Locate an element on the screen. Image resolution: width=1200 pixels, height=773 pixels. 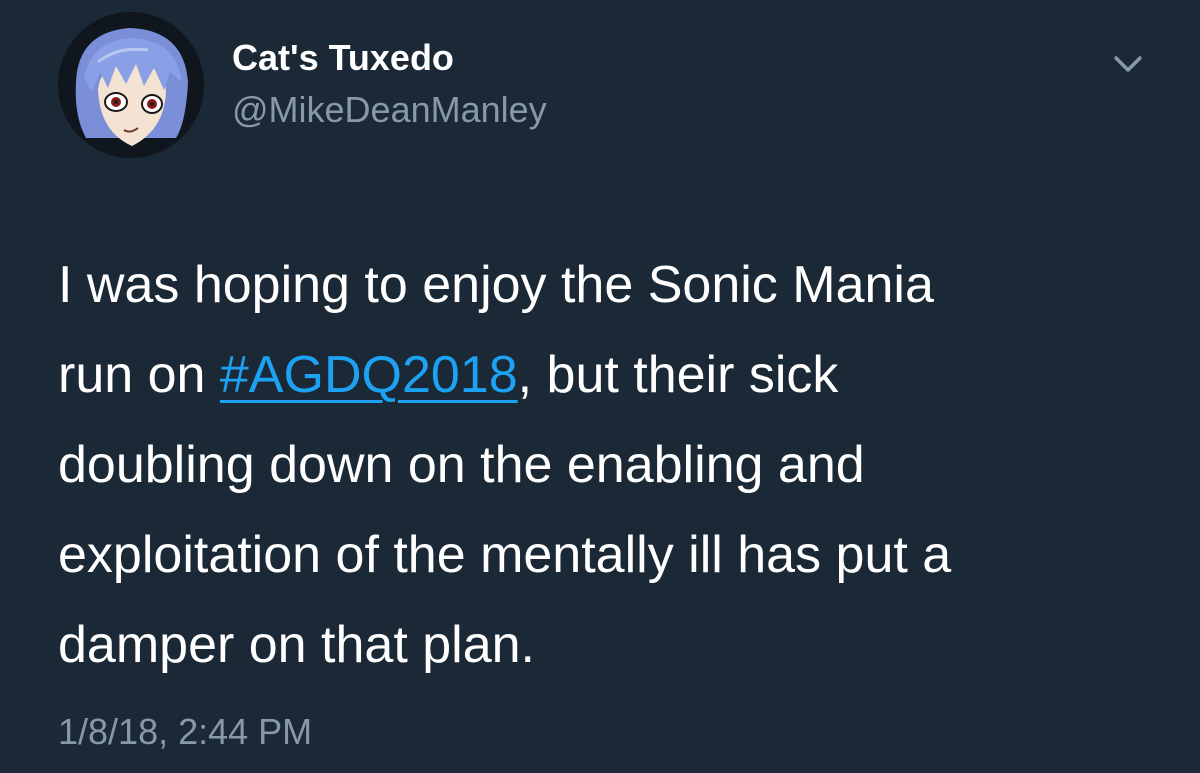
tweet-text-segment: run on is located at coordinates (139, 375).